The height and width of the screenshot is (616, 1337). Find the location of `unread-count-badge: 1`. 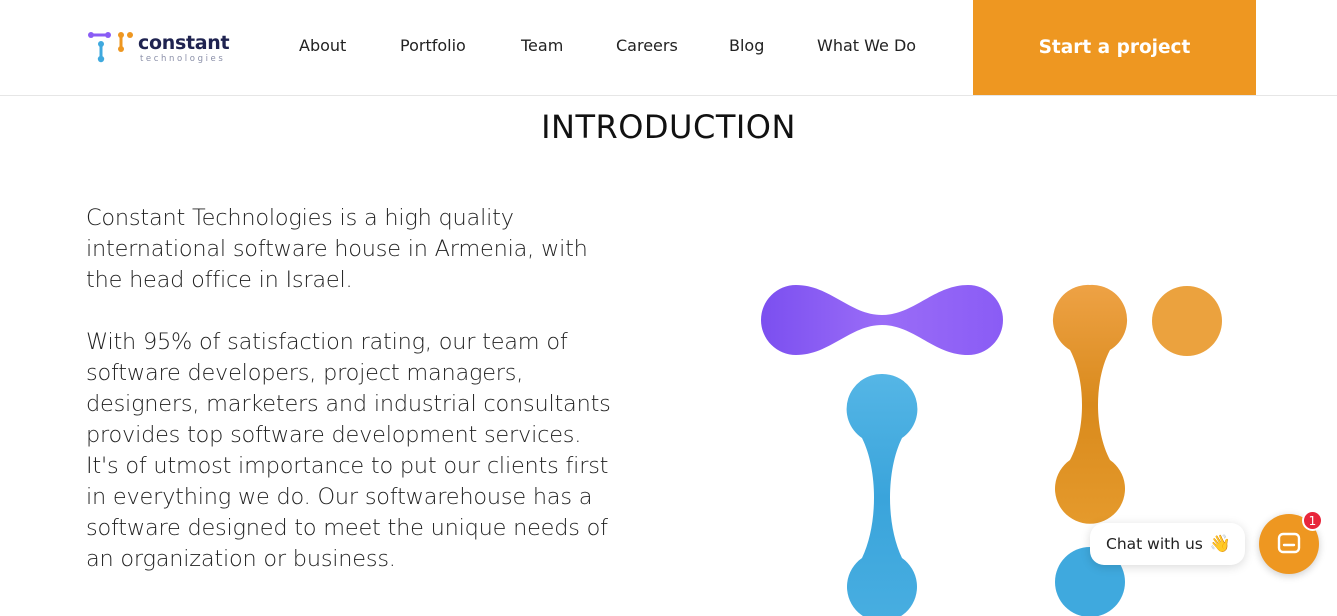

unread-count-badge: 1 is located at coordinates (1312, 520).